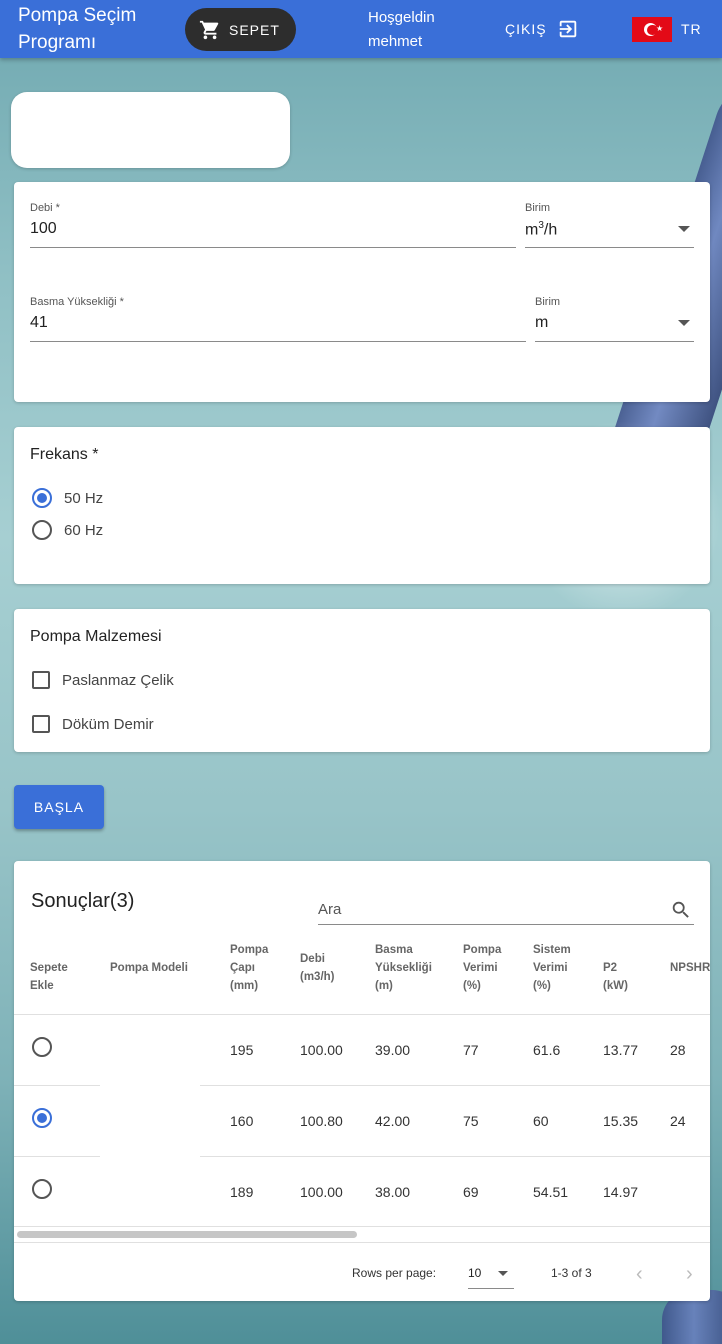  Describe the element at coordinates (317, 977) in the screenshot. I see `column-header-text: (m3/h)` at that location.